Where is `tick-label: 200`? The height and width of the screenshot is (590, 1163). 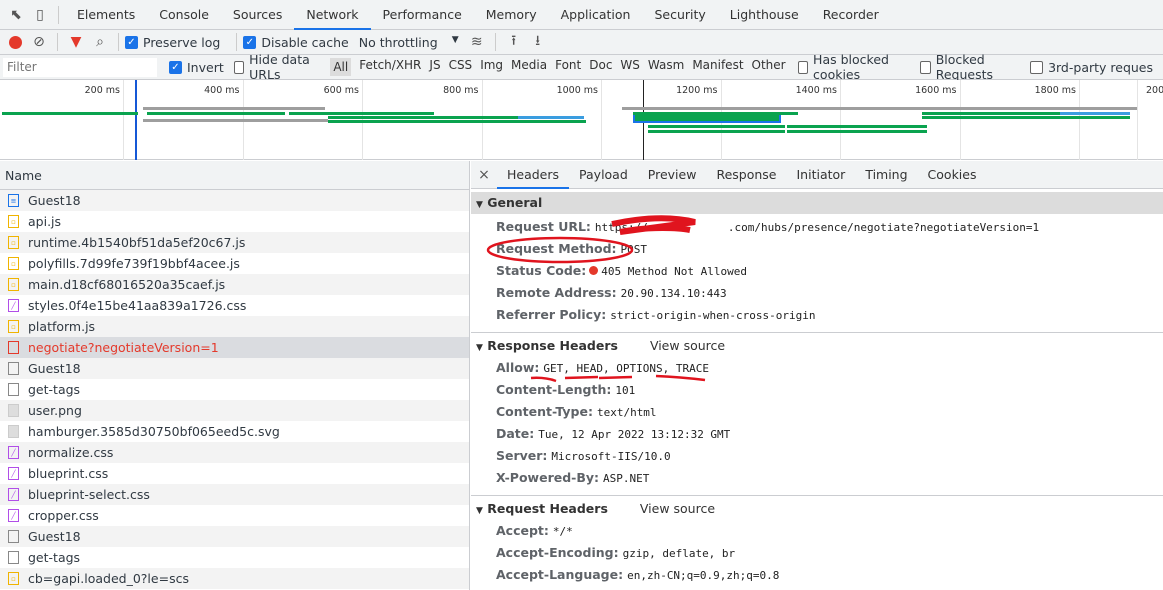 tick-label: 200 is located at coordinates (1154, 90).